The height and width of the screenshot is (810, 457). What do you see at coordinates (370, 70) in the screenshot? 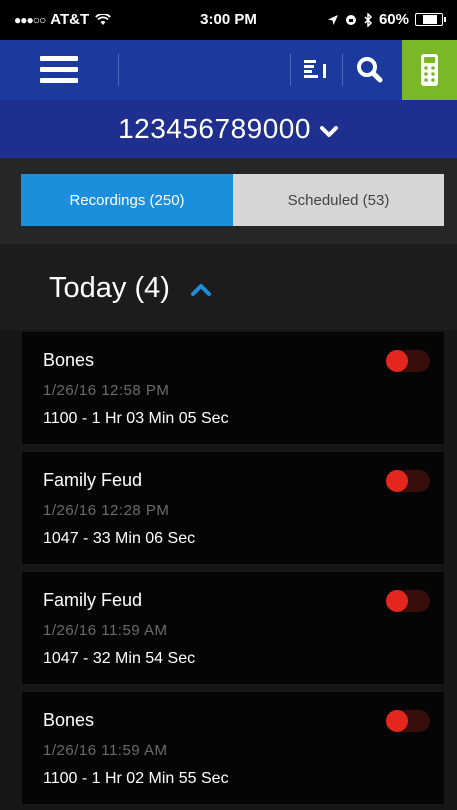
I see `search-icon` at bounding box center [370, 70].